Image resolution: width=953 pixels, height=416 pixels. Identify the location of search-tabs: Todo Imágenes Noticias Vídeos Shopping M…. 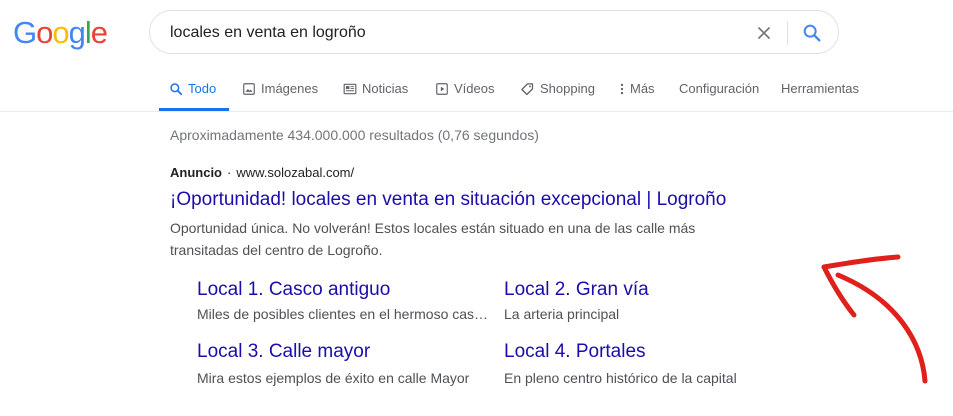
(476, 92).